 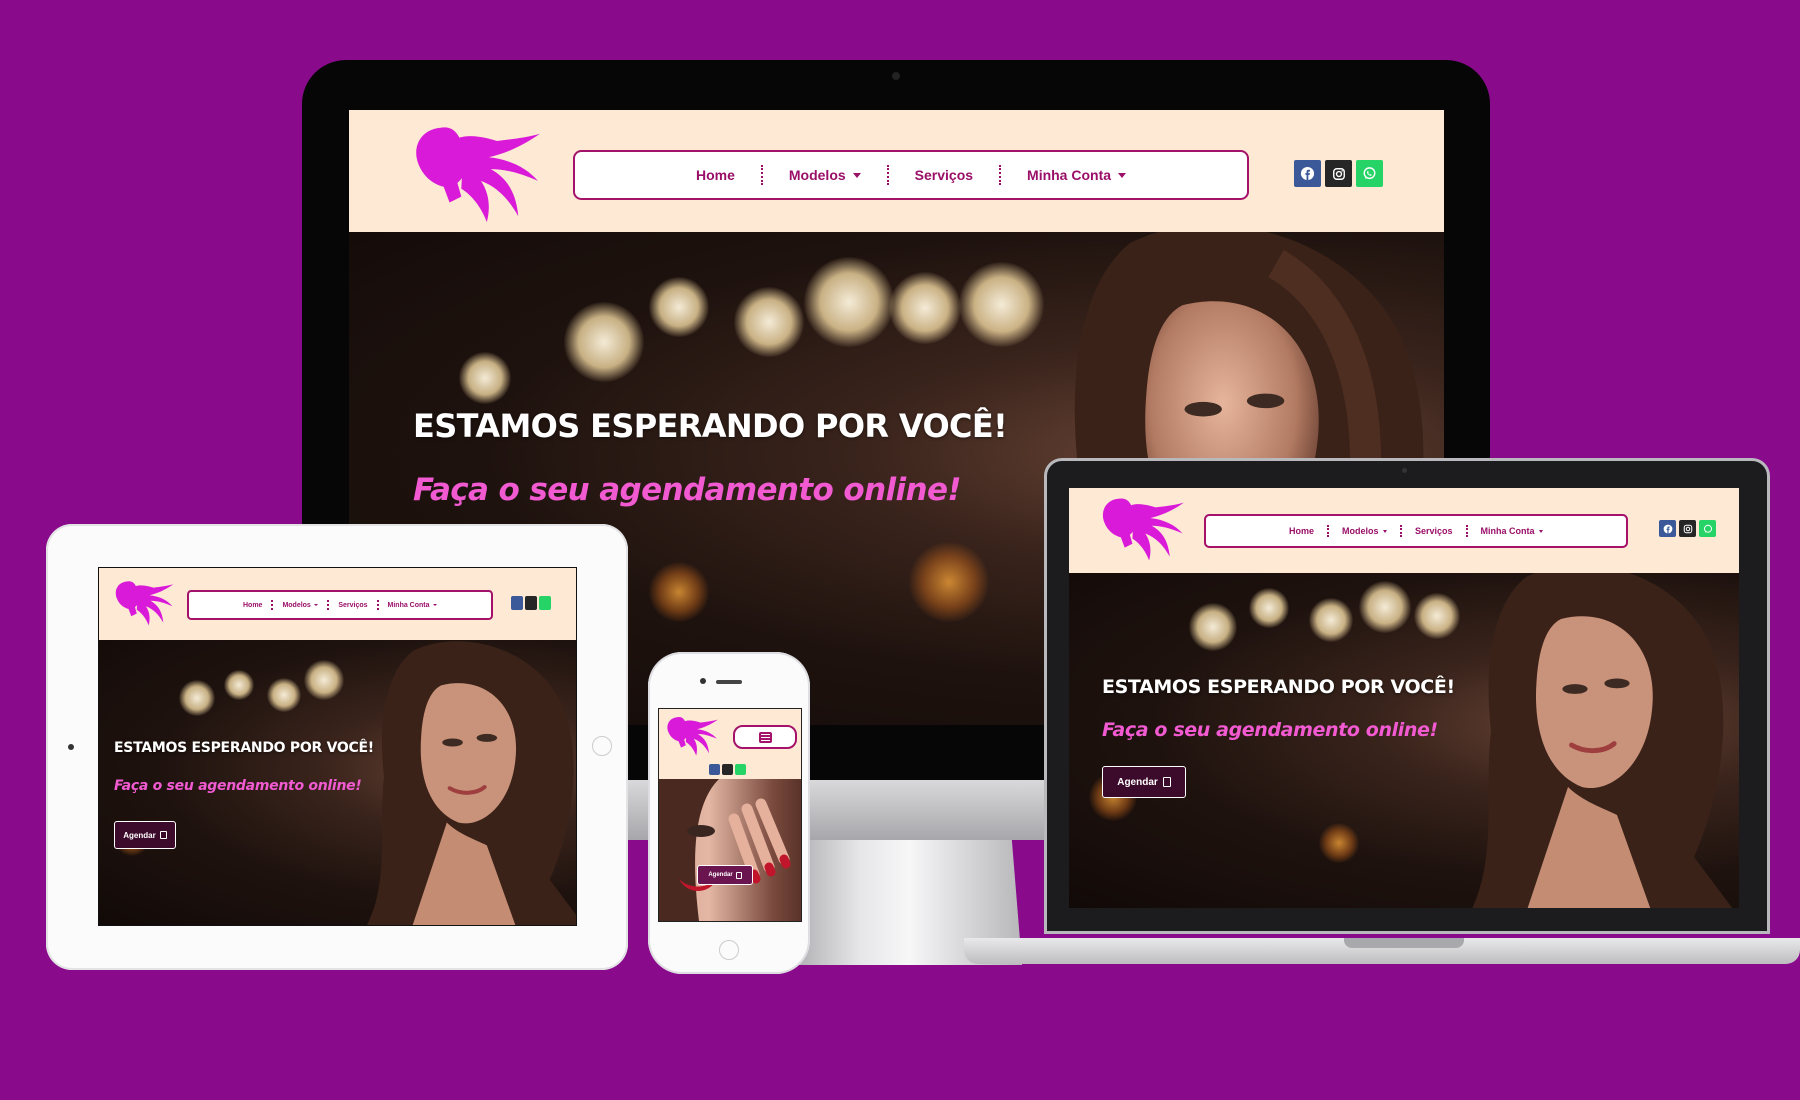 What do you see at coordinates (1404, 470) in the screenshot?
I see `laptop-camera` at bounding box center [1404, 470].